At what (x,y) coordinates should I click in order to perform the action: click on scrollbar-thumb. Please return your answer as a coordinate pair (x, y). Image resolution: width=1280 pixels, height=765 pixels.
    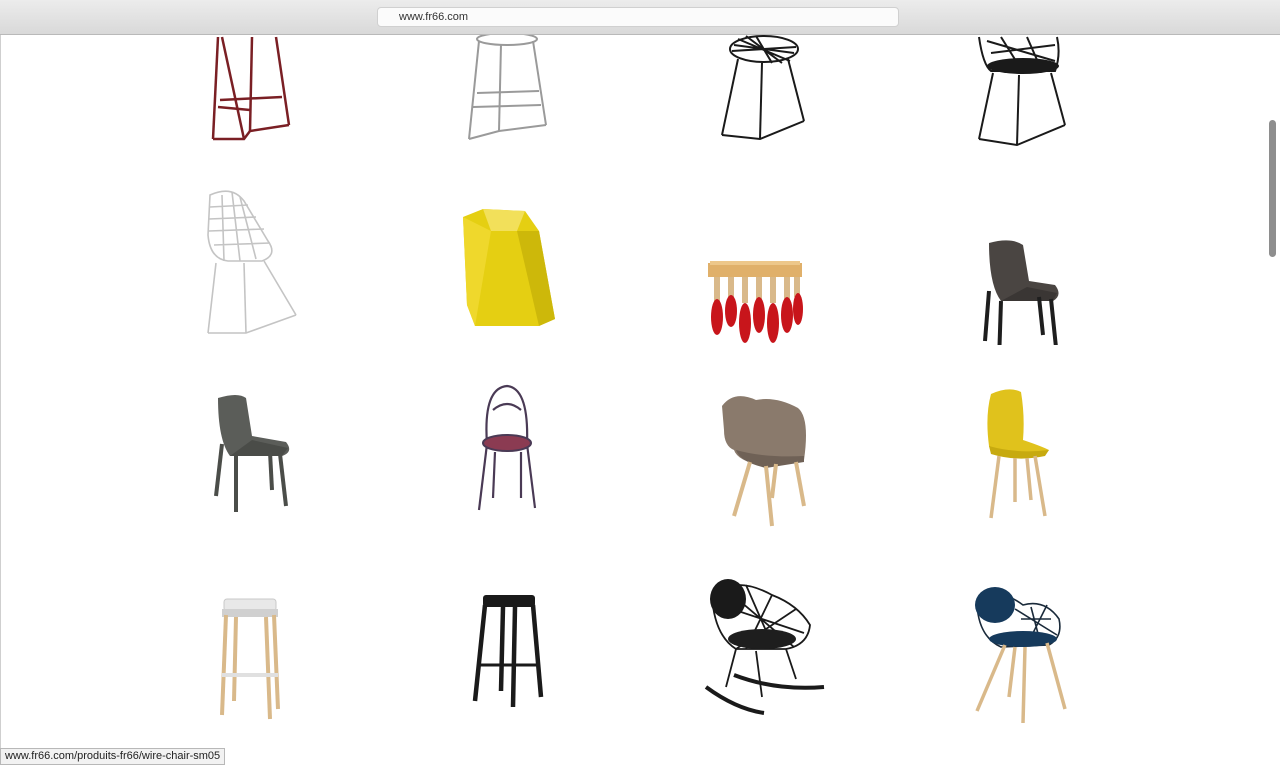
    Looking at the image, I should click on (1272, 188).